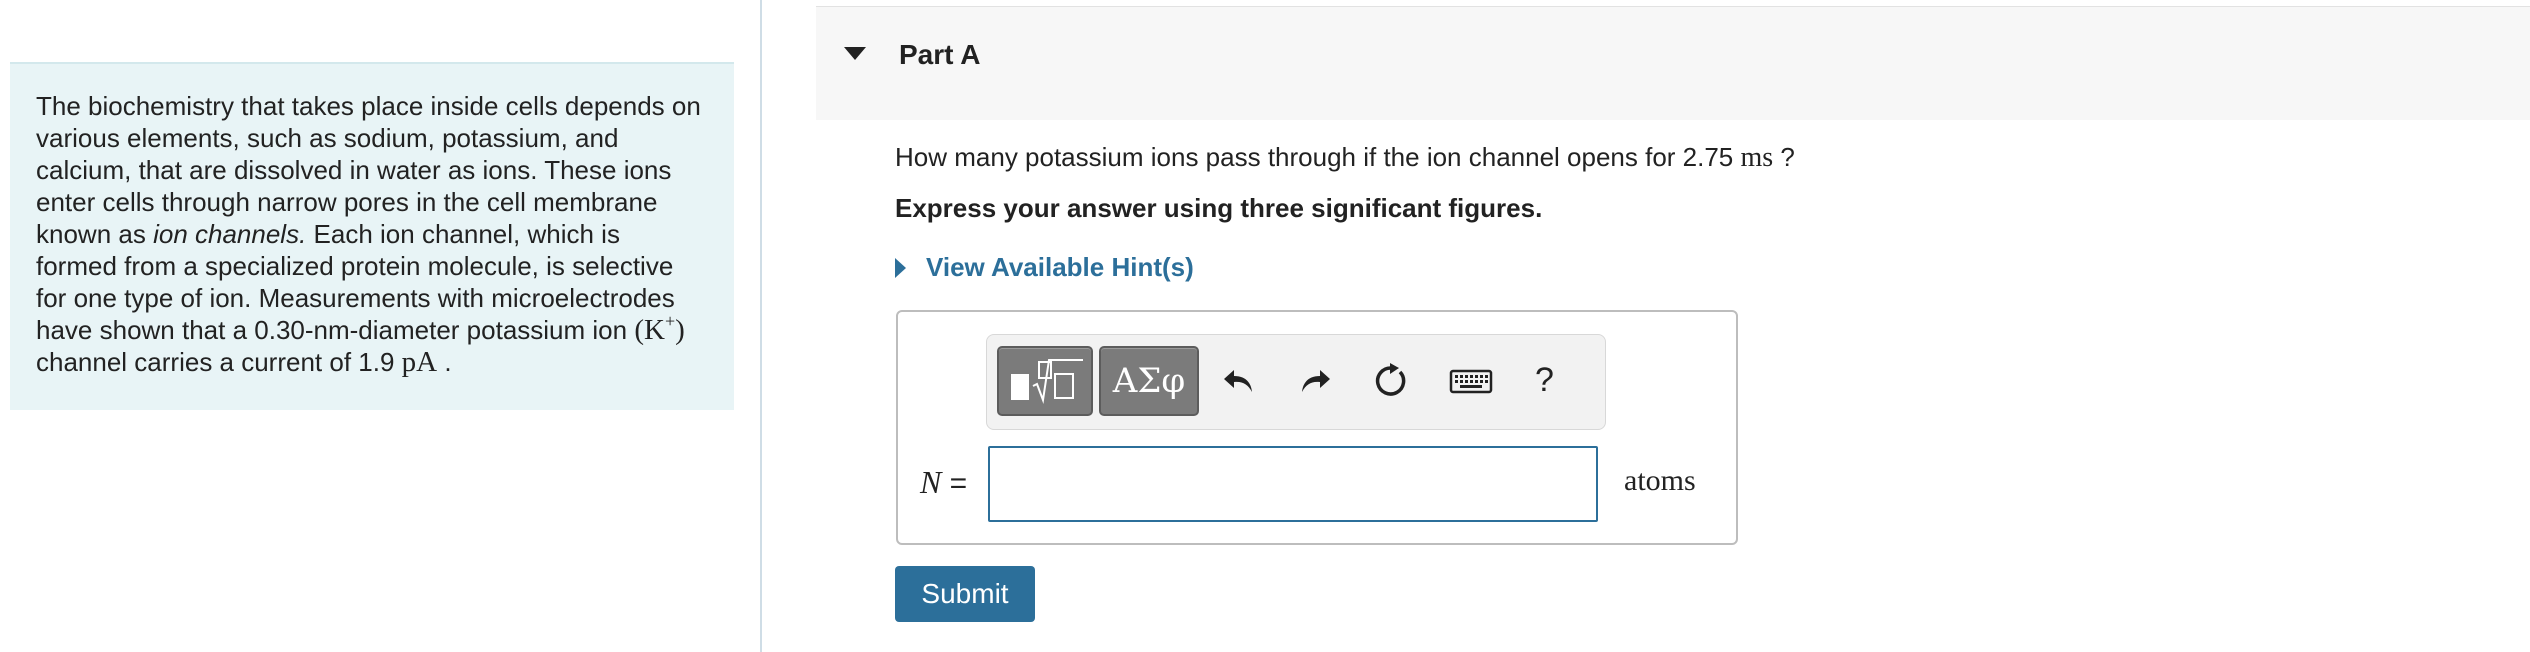  Describe the element at coordinates (900, 267) in the screenshot. I see `expand-triangle-icon` at that location.